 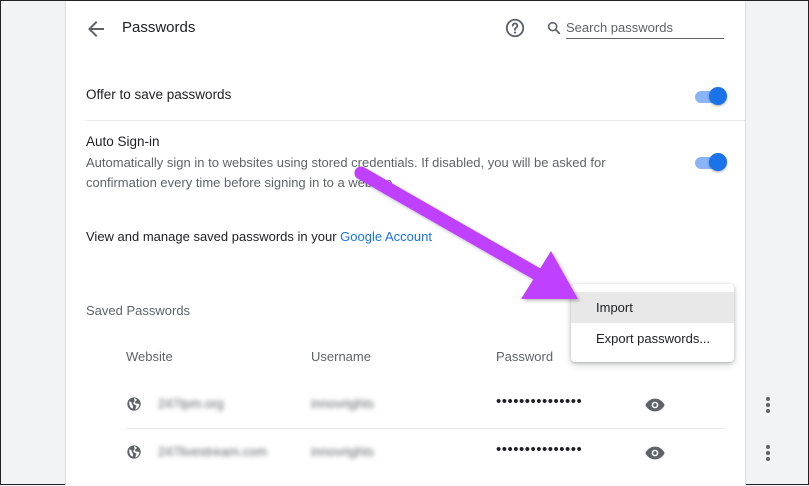 What do you see at coordinates (405, 29) in the screenshot?
I see `page-header: Passwords` at bounding box center [405, 29].